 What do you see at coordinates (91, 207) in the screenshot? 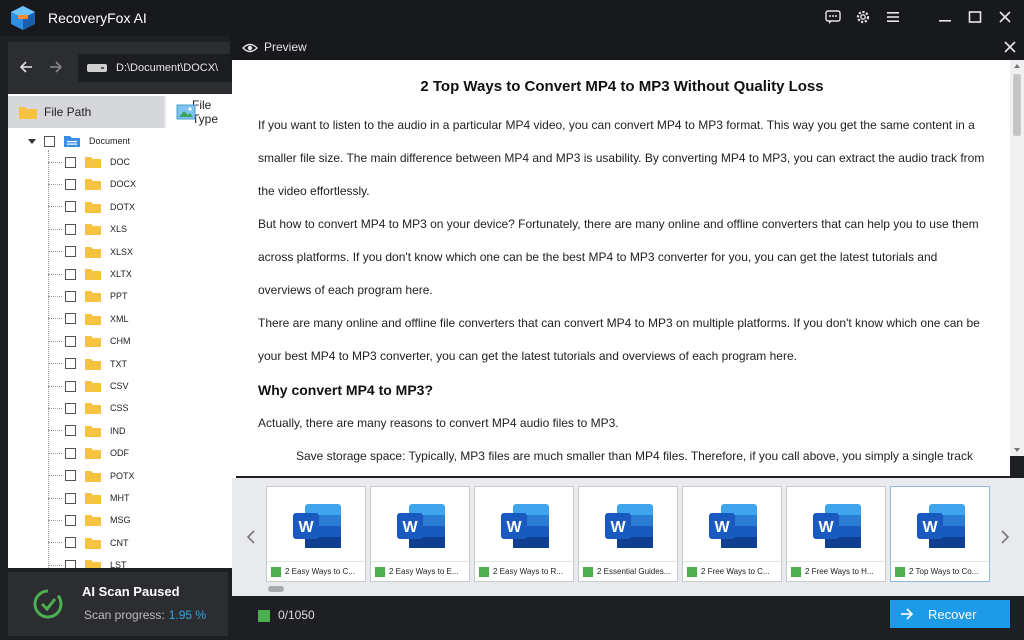
I see `tree-item: DOTX` at bounding box center [91, 207].